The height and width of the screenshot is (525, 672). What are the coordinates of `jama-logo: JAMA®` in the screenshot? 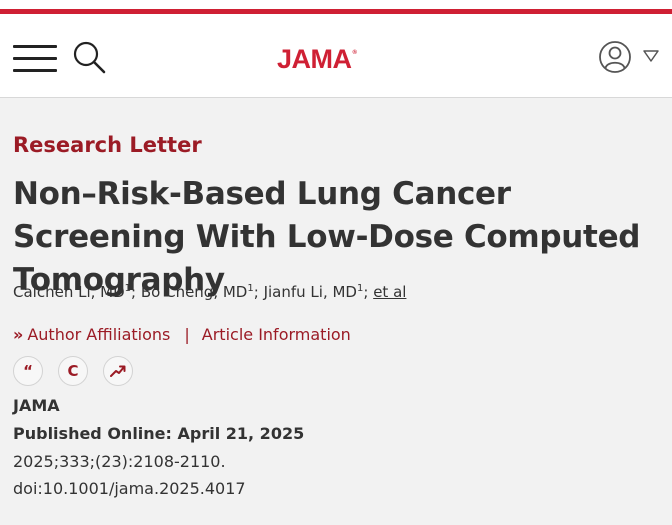 It's located at (317, 59).